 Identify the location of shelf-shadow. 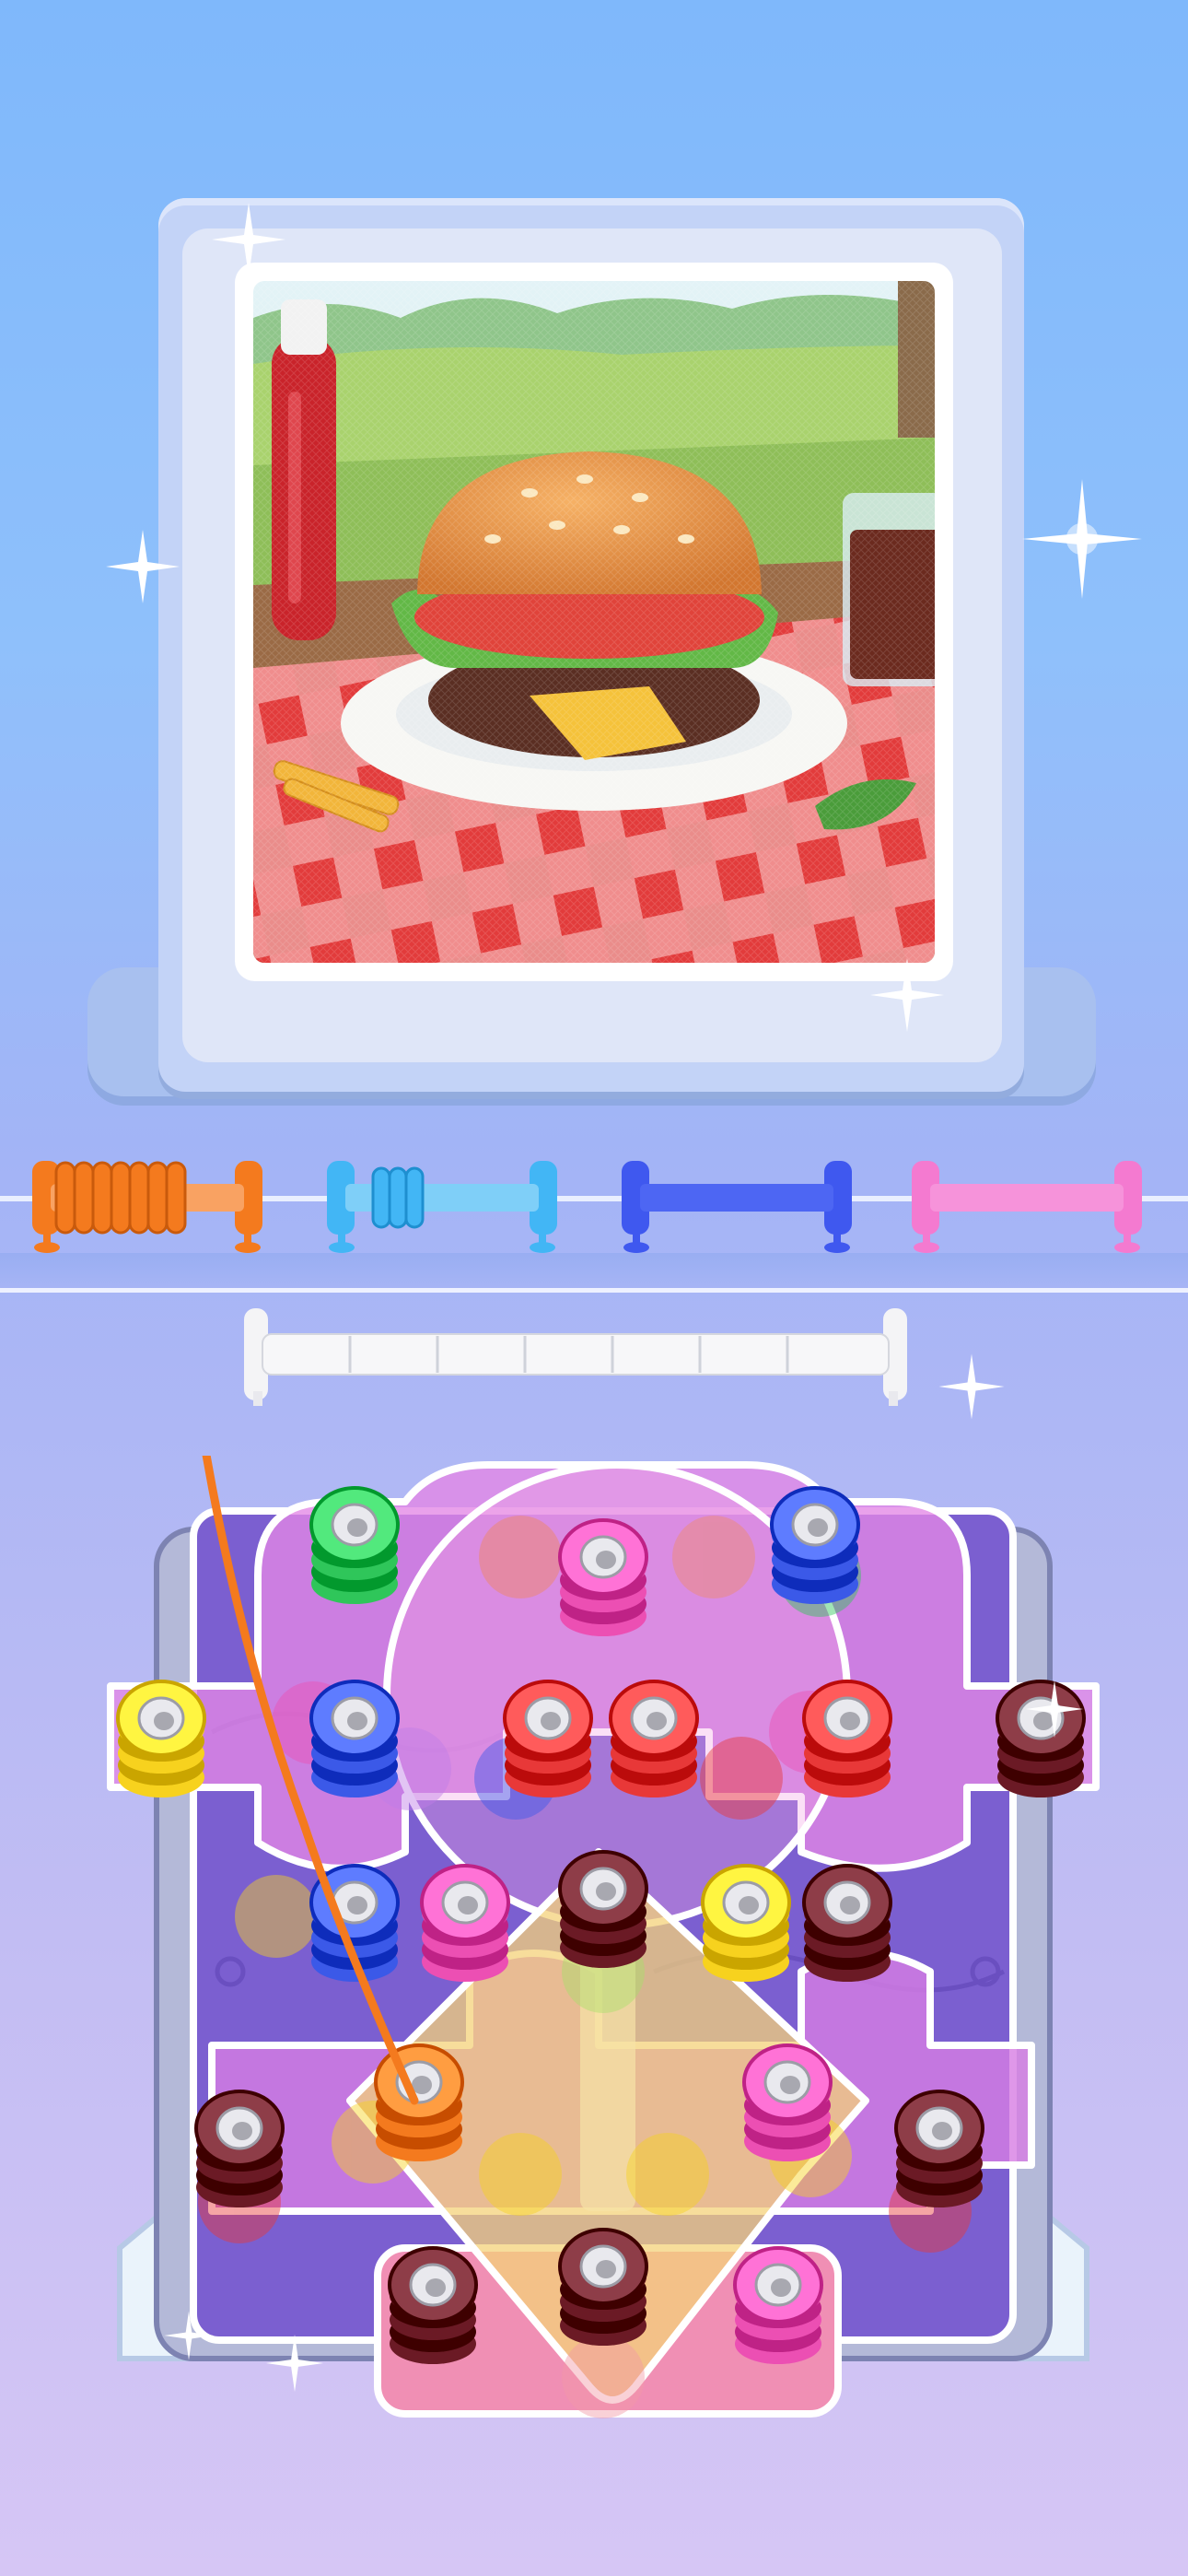
(594, 1272).